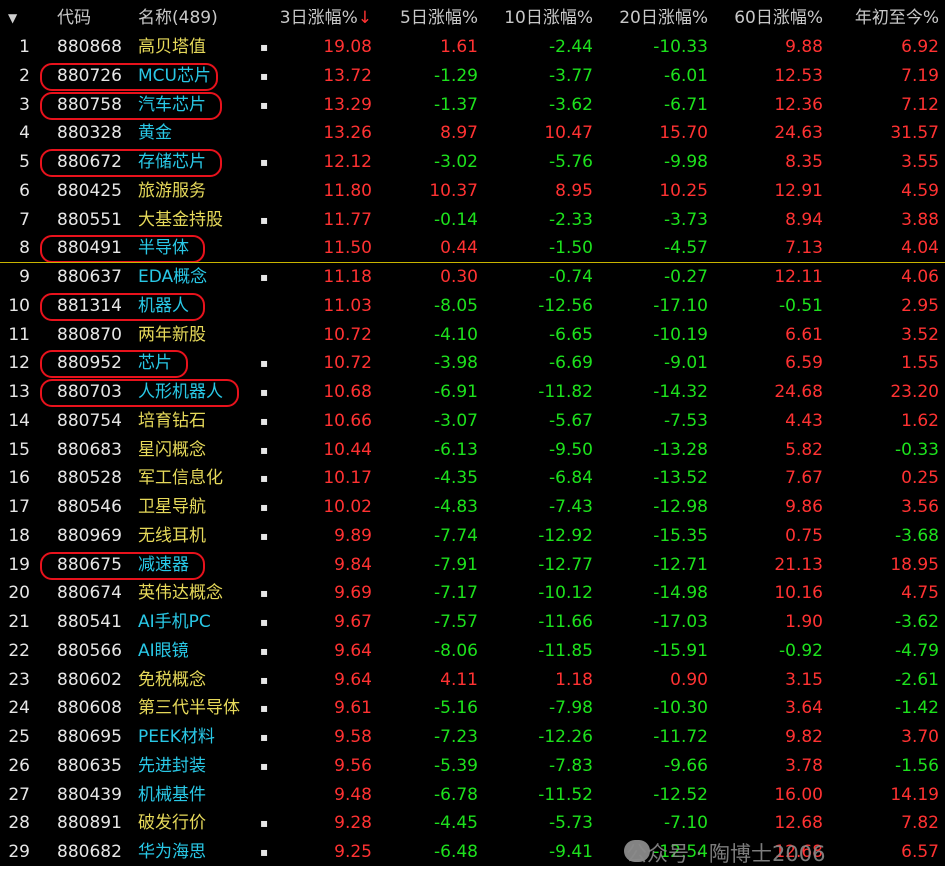  Describe the element at coordinates (347, 104) in the screenshot. I see `change-3day: 13.29` at that location.